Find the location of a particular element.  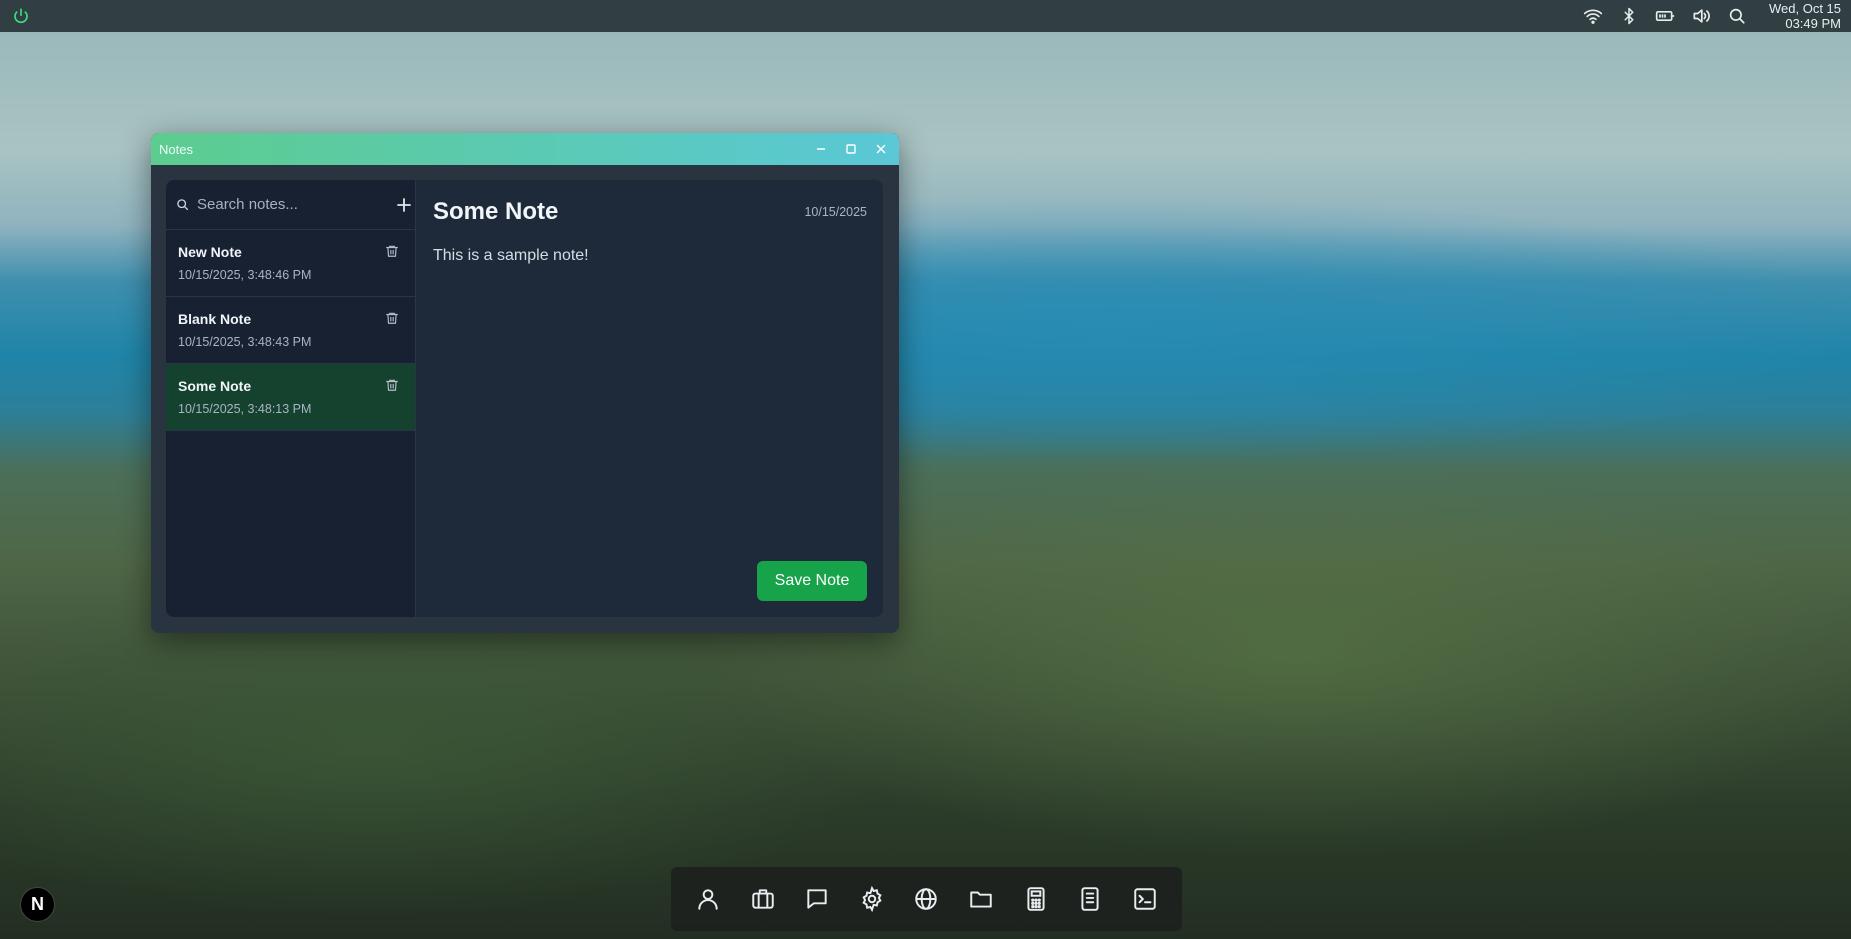

search-bar is located at coordinates (290, 205).